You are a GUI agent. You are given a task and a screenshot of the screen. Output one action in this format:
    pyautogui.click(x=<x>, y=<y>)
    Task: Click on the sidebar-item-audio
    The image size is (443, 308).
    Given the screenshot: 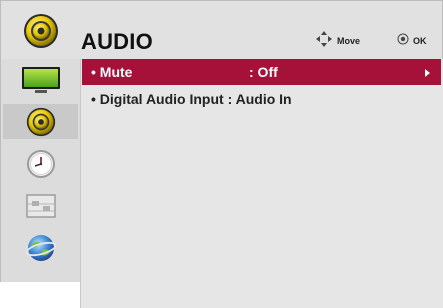 What is the action you would take?
    pyautogui.click(x=40, y=121)
    